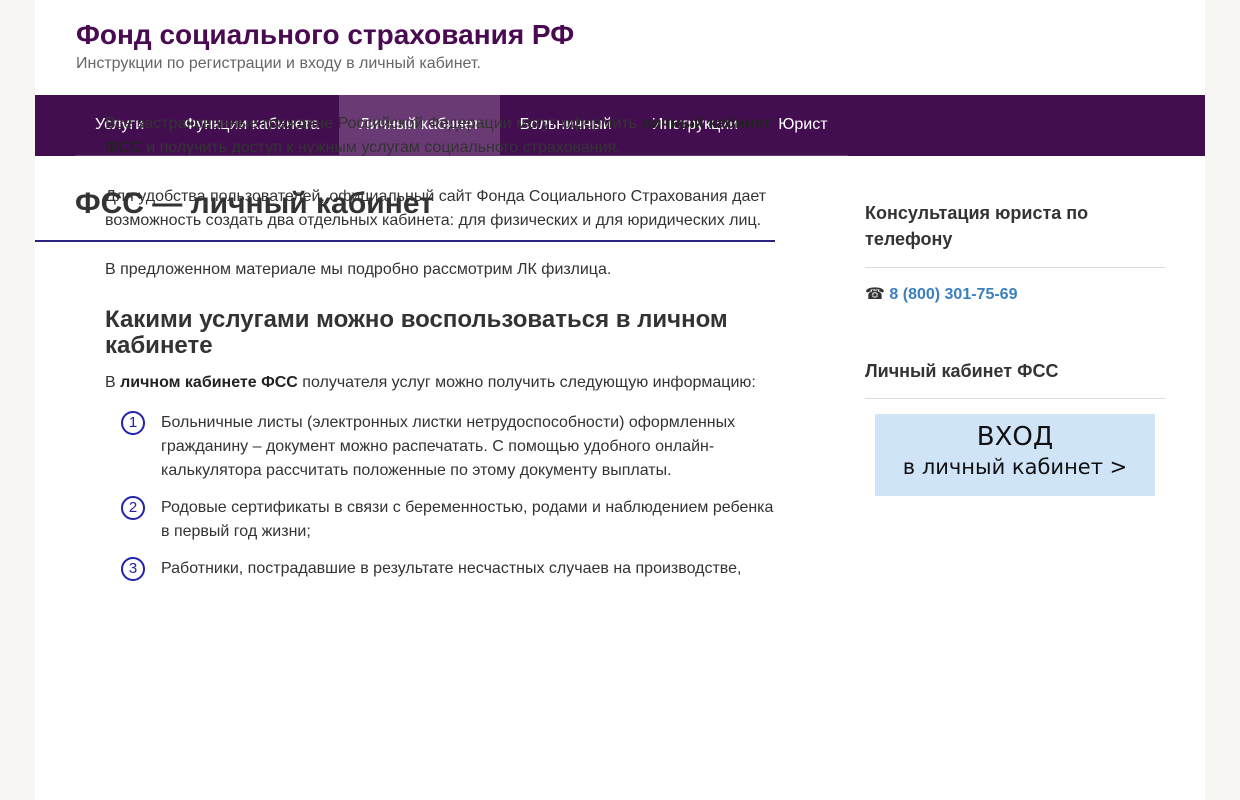 The height and width of the screenshot is (800, 1240). Describe the element at coordinates (133, 569) in the screenshot. I see `list-number-badge: 3` at that location.